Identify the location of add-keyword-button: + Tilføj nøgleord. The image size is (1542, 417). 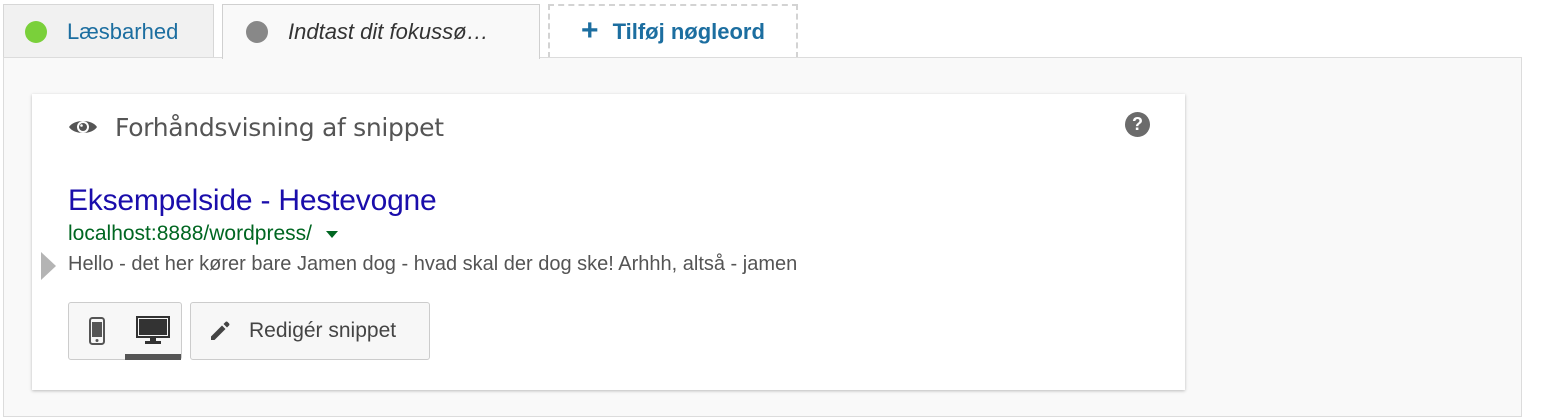
(673, 31).